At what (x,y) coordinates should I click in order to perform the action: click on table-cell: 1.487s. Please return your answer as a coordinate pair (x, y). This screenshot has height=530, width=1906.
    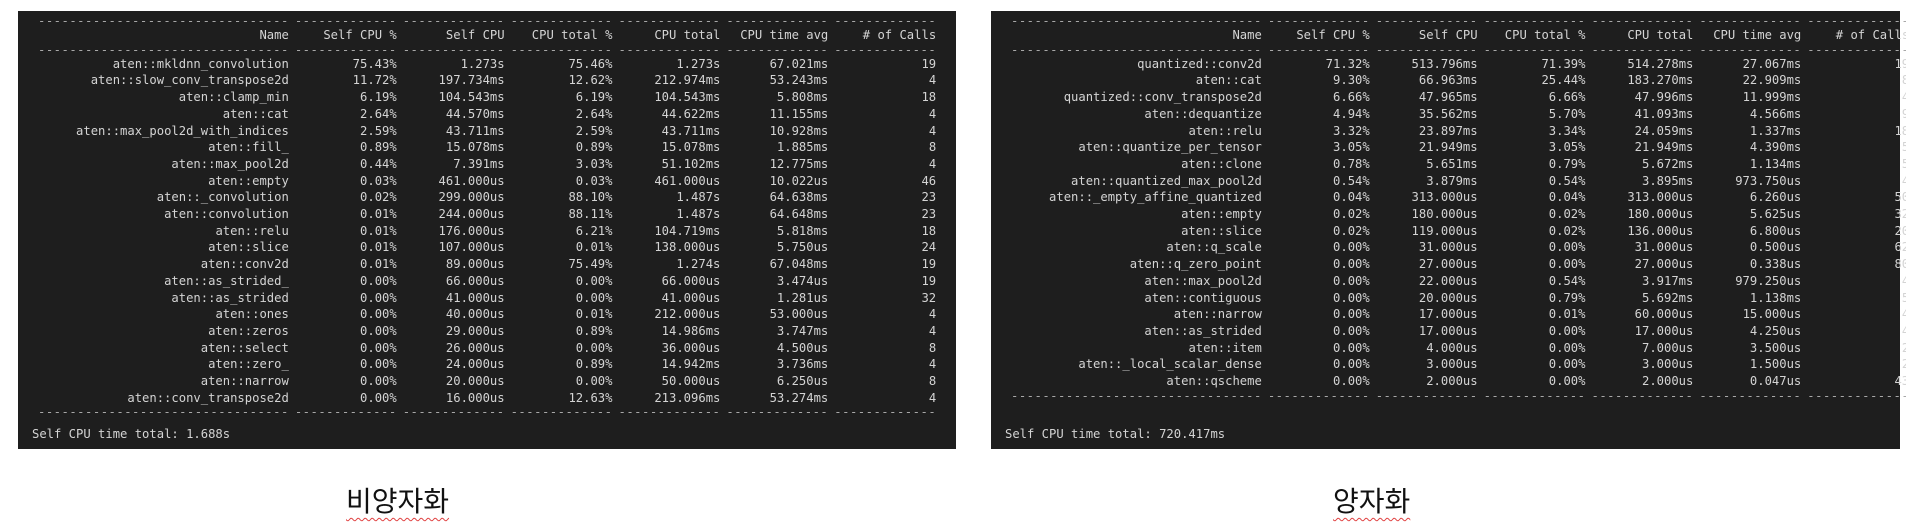
    Looking at the image, I should click on (698, 214).